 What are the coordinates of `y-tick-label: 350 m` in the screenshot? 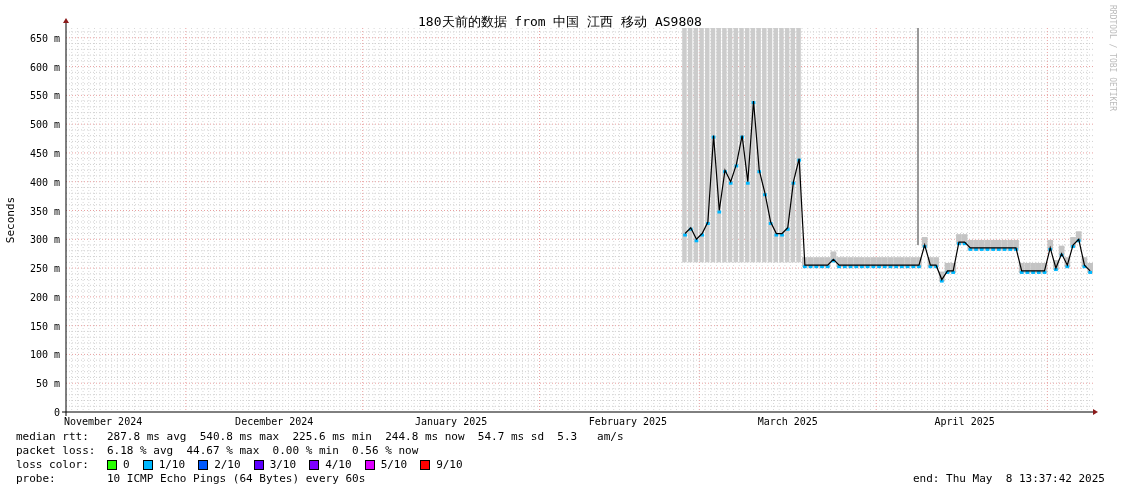 It's located at (44, 211).